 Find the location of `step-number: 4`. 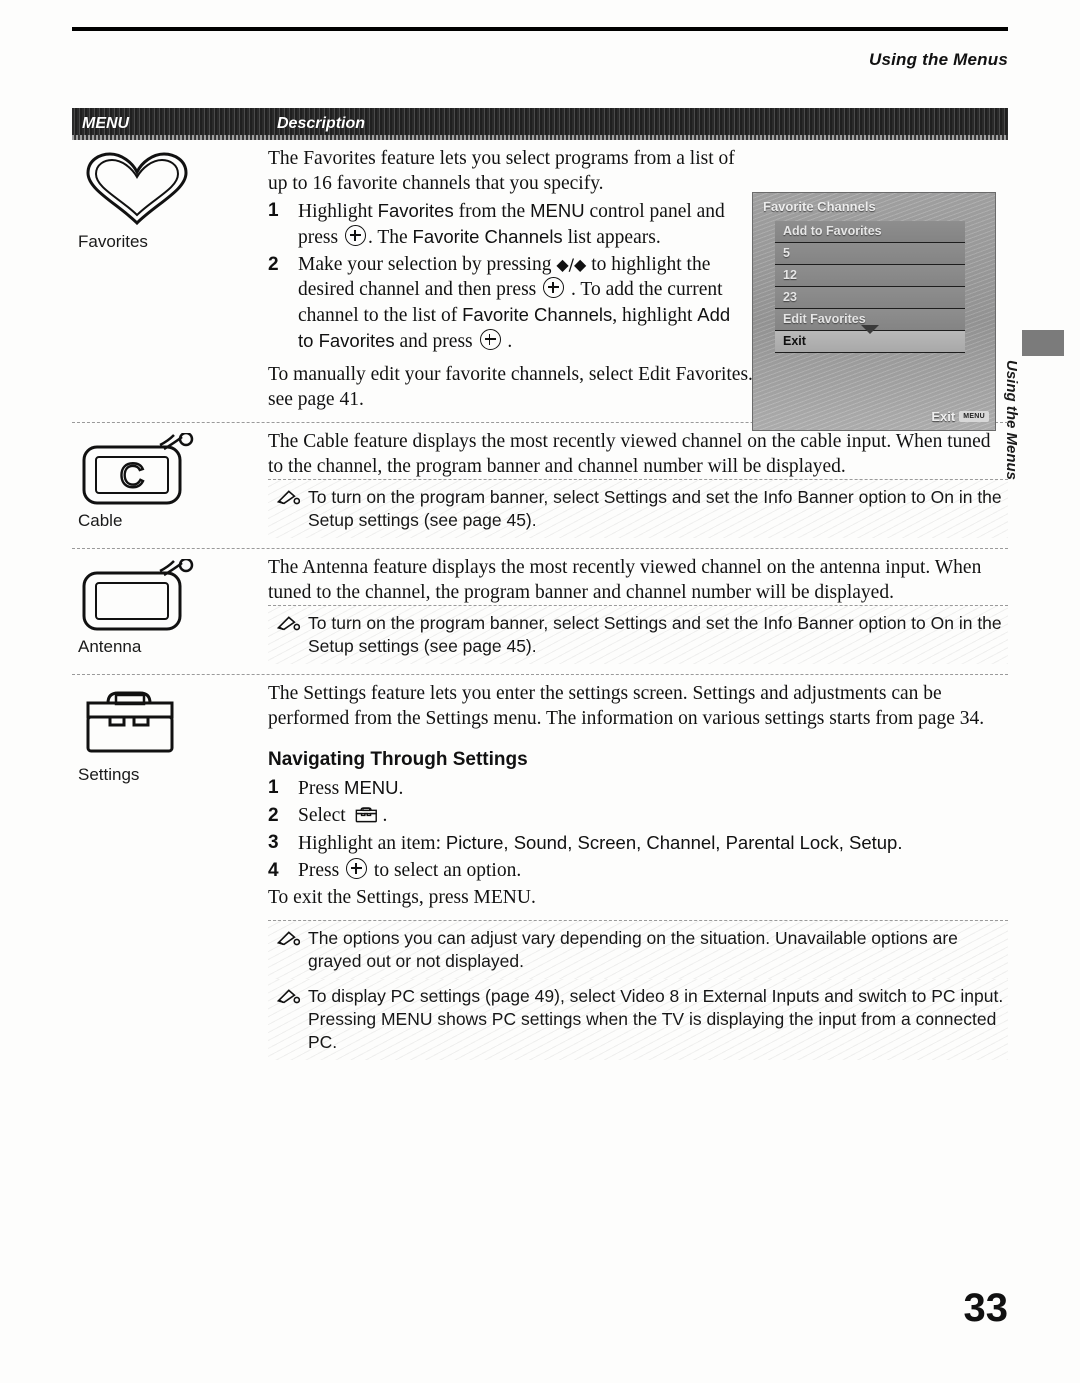

step-number: 4 is located at coordinates (273, 870).